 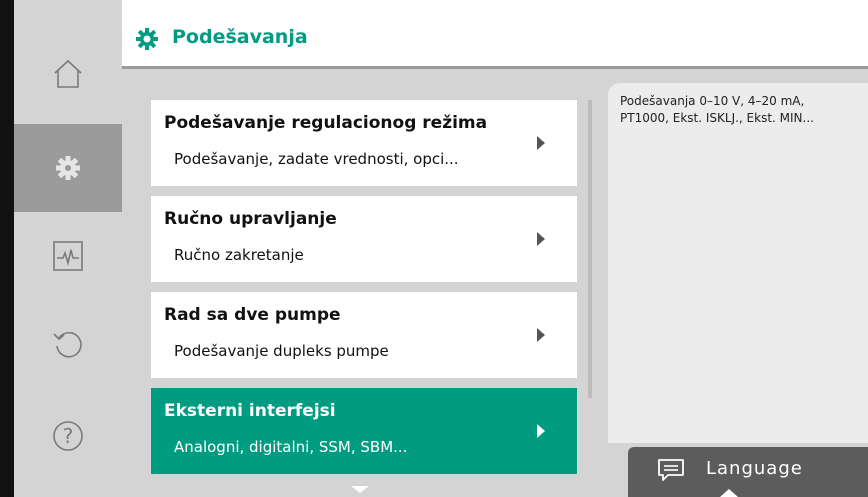 I want to click on page-title: Podešavanja, so click(x=240, y=37).